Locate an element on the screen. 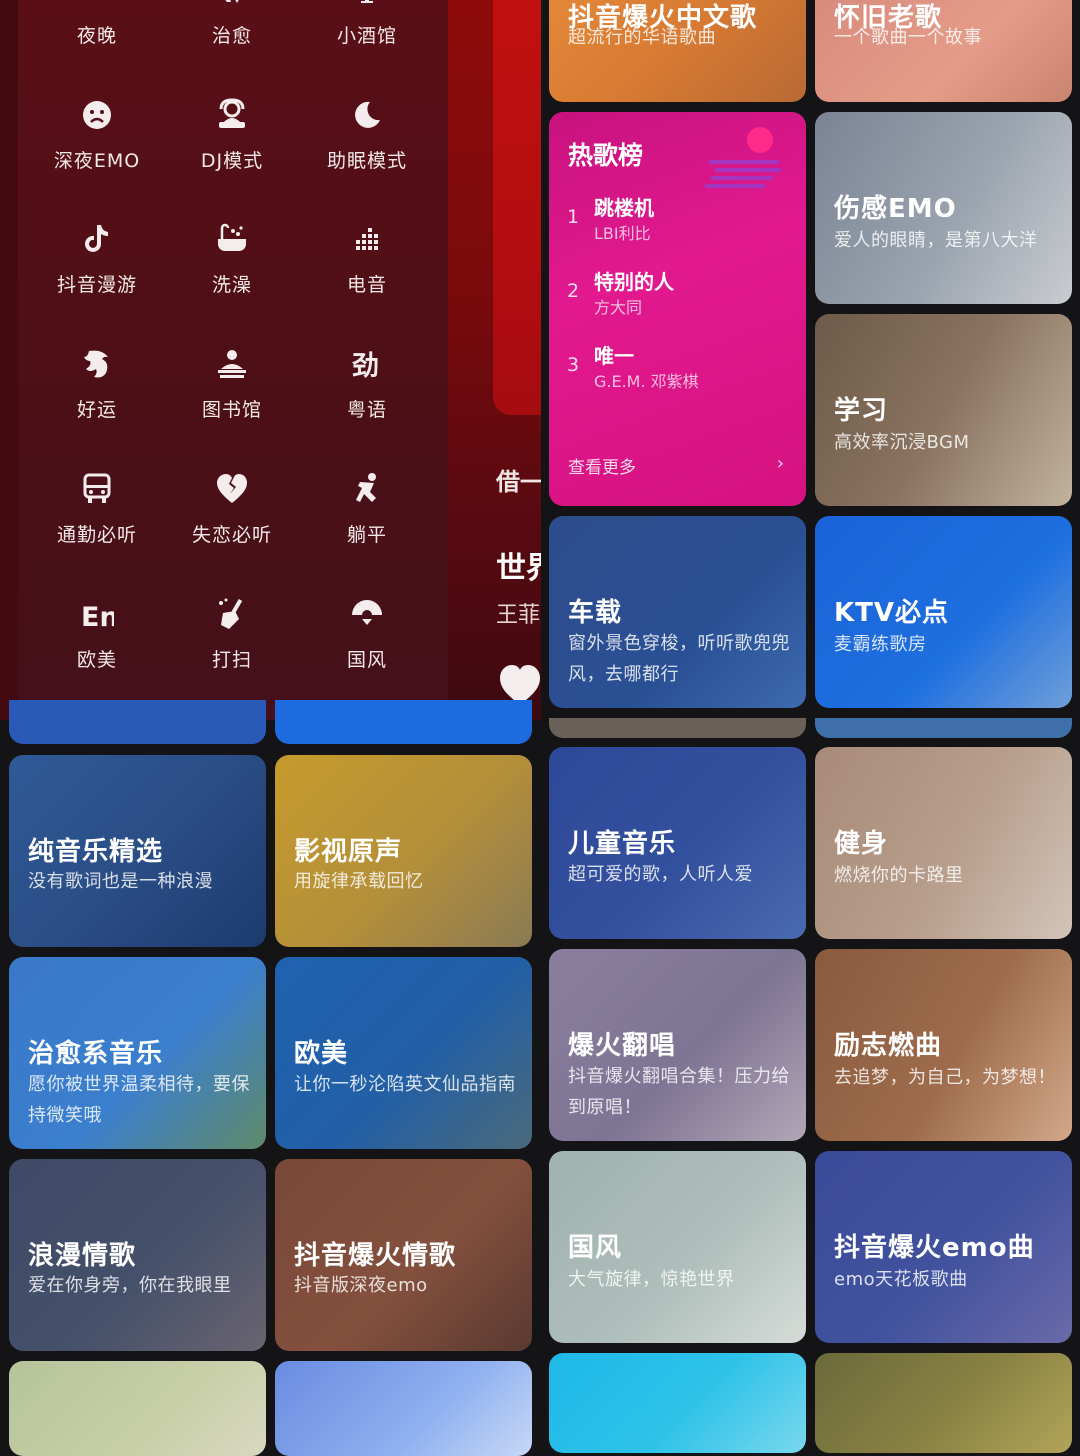 This screenshot has width=1080, height=1456. moon-sleep-icon: z is located at coordinates (367, 114).